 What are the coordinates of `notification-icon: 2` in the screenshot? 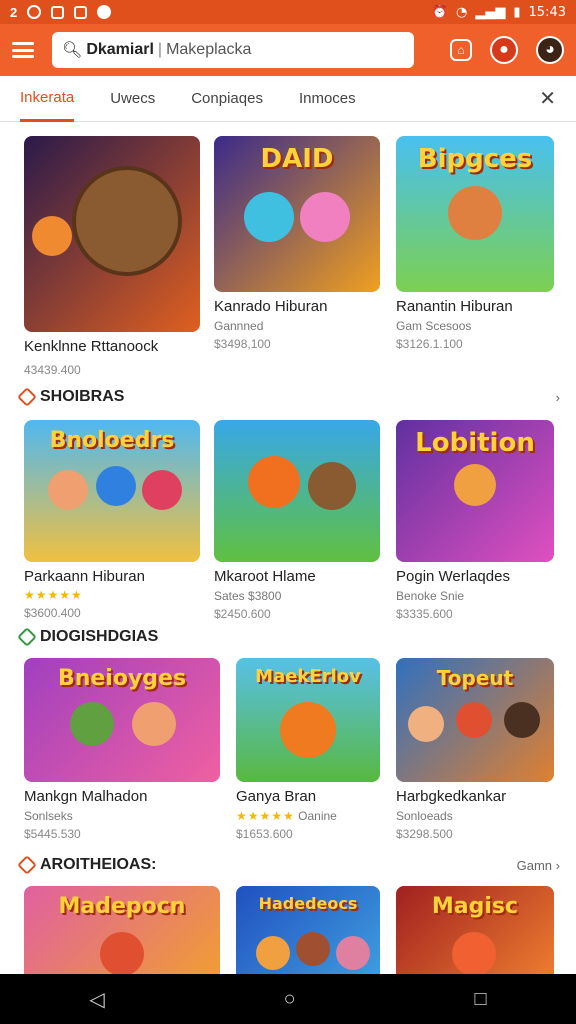 It's located at (14, 12).